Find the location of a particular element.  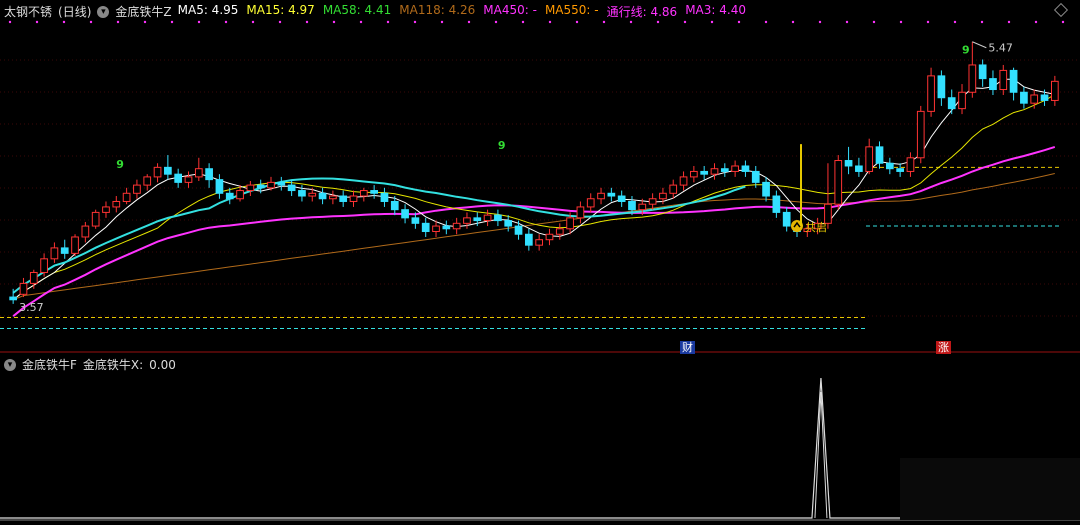

ma-legend-item: 通行线: 4.86 is located at coordinates (642, 12).